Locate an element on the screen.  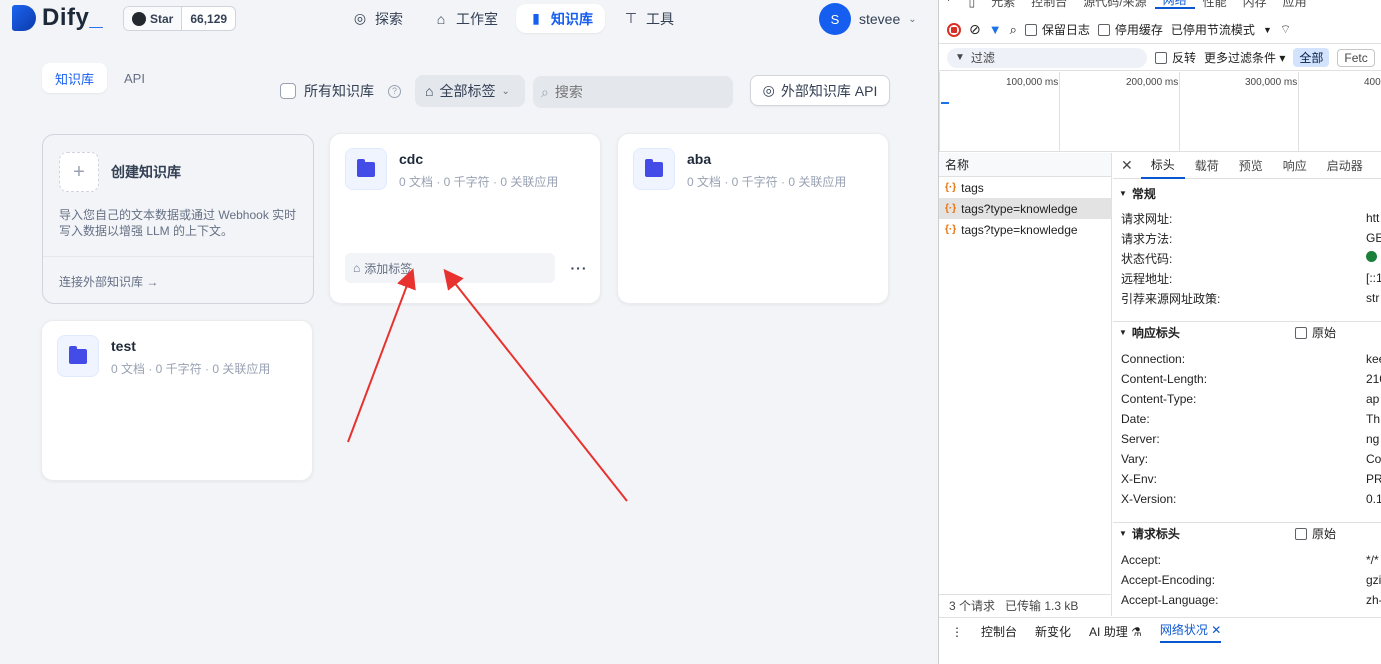
drawer-tab-ai-assistant: AI 助理 ⚗ is located at coordinates (1115, 631).